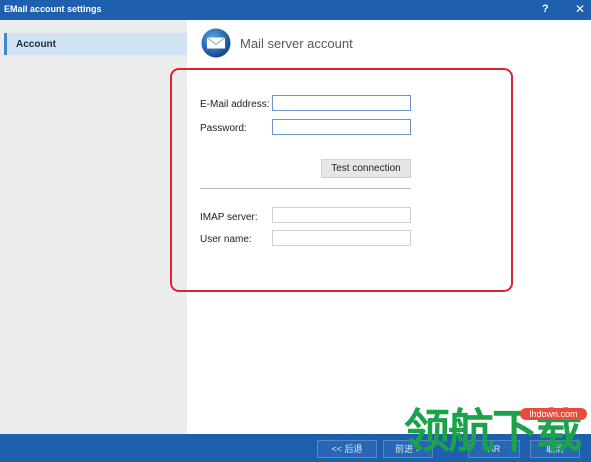 This screenshot has width=591, height=462. I want to click on back-button: << 后退, so click(347, 449).